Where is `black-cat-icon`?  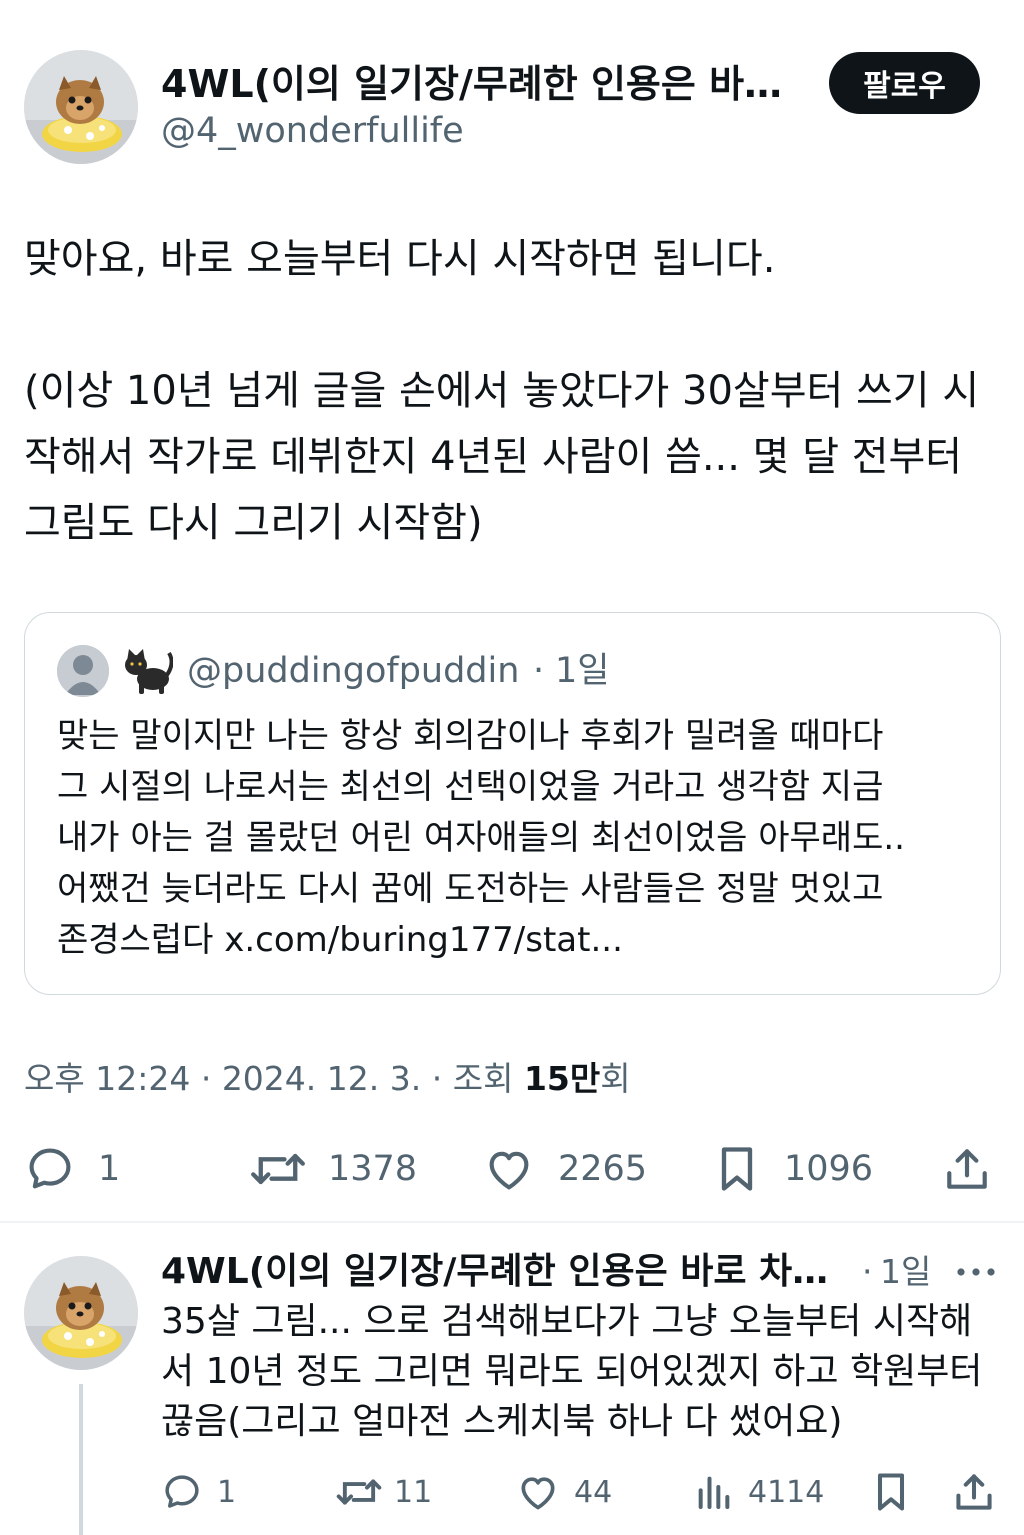
black-cat-icon is located at coordinates (149, 671).